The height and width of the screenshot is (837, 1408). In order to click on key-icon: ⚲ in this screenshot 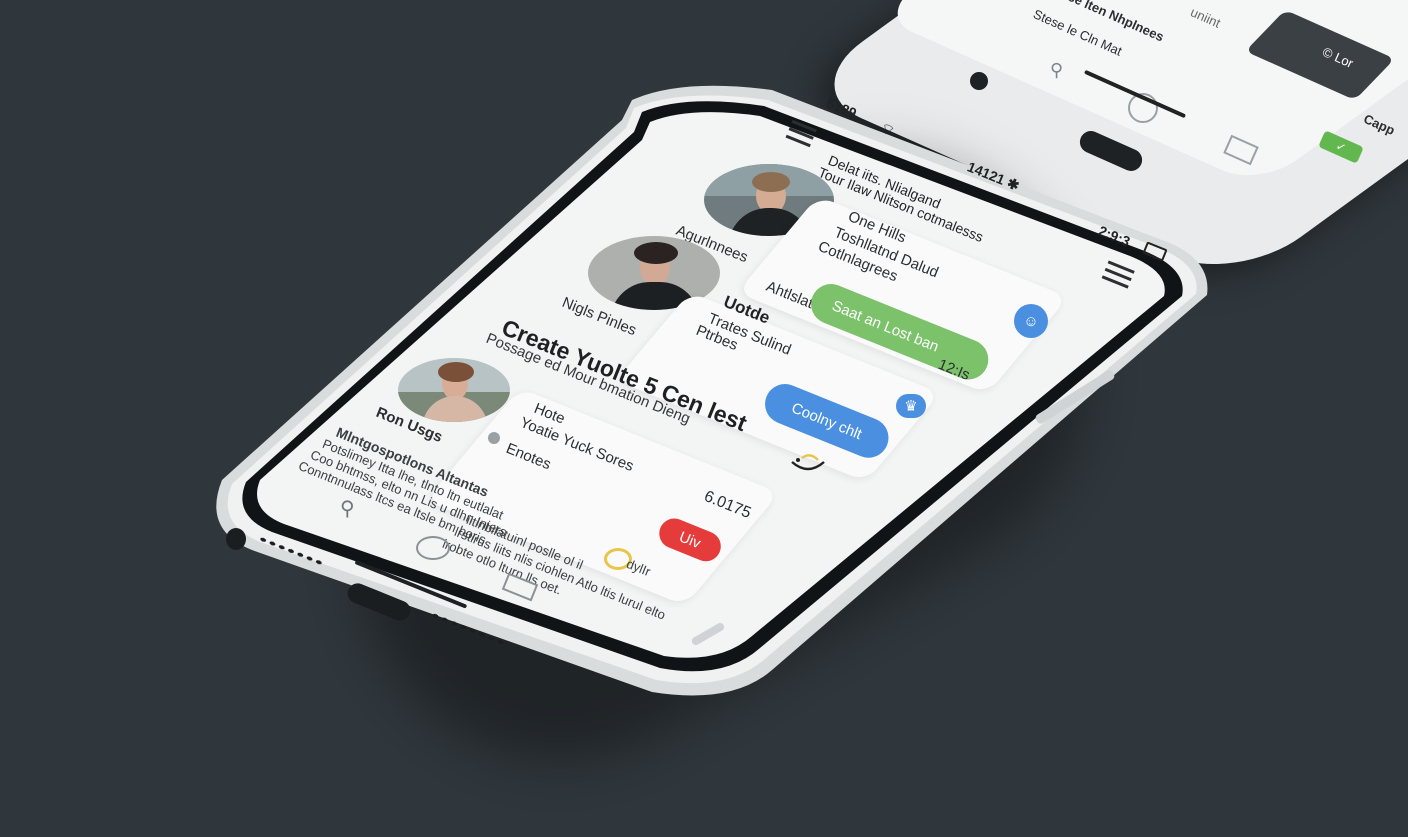, I will do `click(347, 508)`.